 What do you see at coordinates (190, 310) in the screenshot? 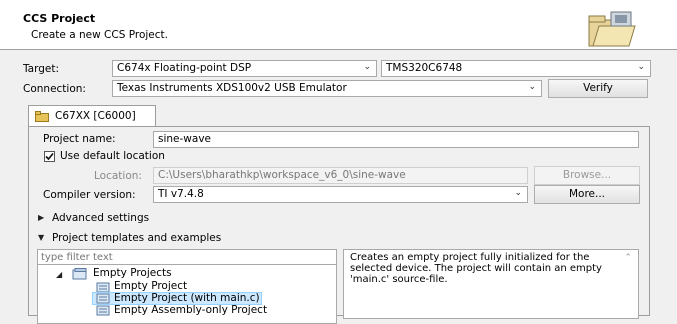
I see `tree-item-empty-assembly-project: Empty Assembly-only Project` at bounding box center [190, 310].